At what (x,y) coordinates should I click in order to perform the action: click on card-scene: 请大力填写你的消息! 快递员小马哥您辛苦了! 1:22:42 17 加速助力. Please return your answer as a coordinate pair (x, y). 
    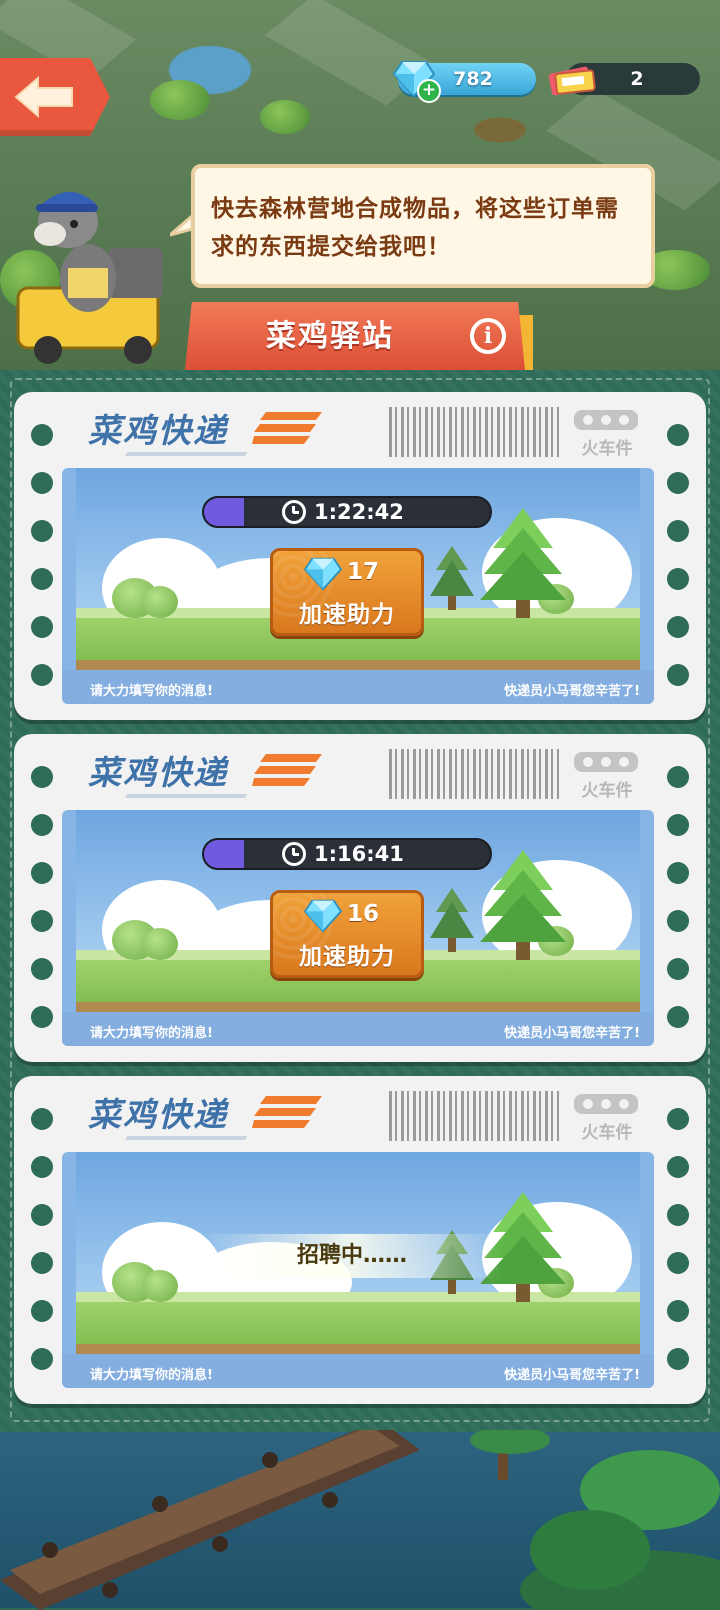
    Looking at the image, I should click on (358, 586).